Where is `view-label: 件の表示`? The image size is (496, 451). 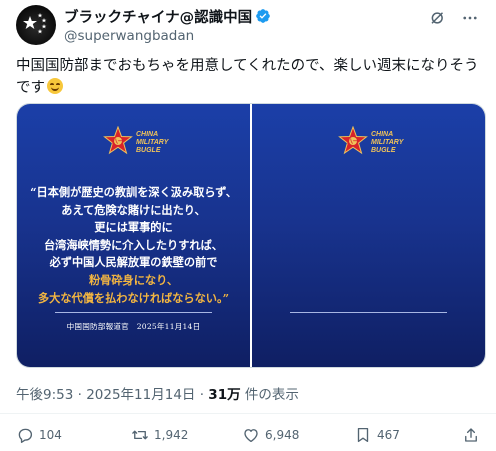 view-label: 件の表示 is located at coordinates (269, 395).